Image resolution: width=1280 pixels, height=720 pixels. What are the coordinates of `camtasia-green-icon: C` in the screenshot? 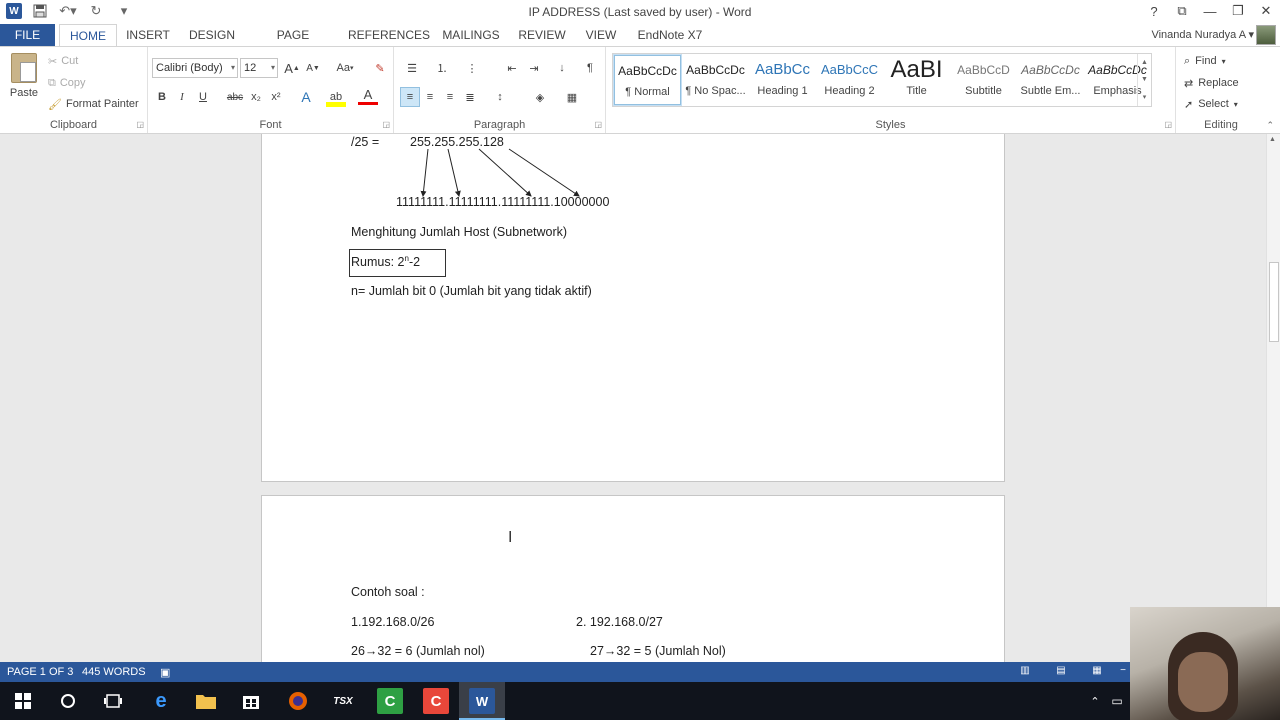 It's located at (390, 701).